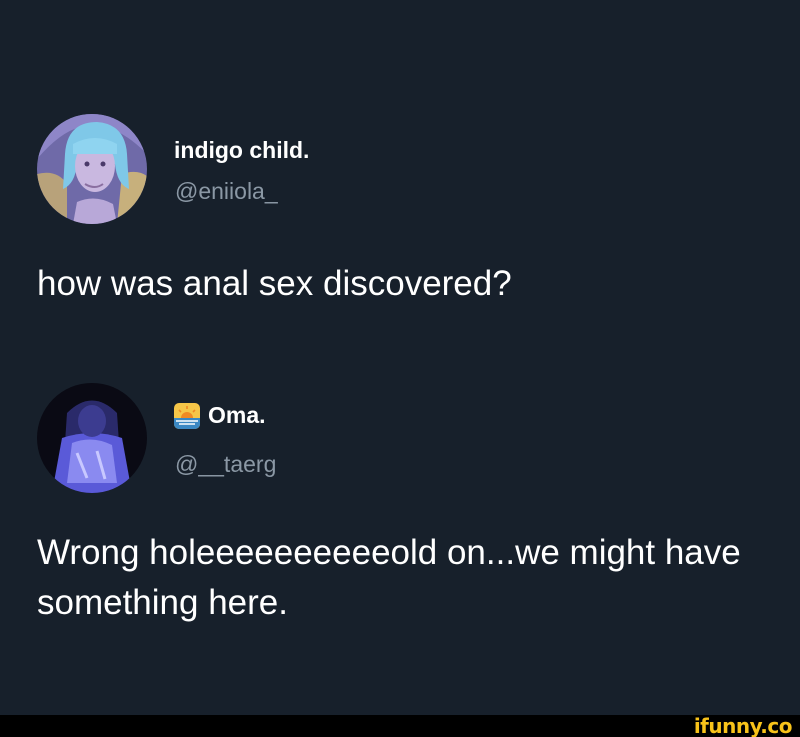 This screenshot has width=800, height=737. Describe the element at coordinates (187, 415) in the screenshot. I see `sunrise-emoji-icon` at that location.